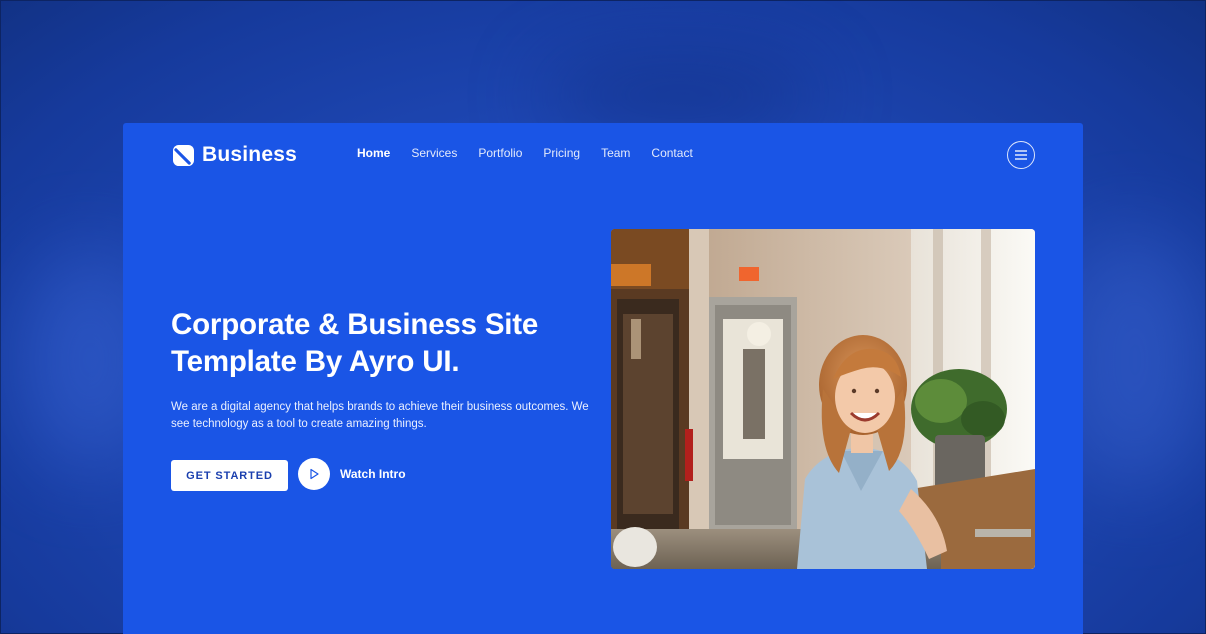 This screenshot has width=1206, height=634. Describe the element at coordinates (373, 474) in the screenshot. I see `watch-intro-label: Watch Intro` at that location.